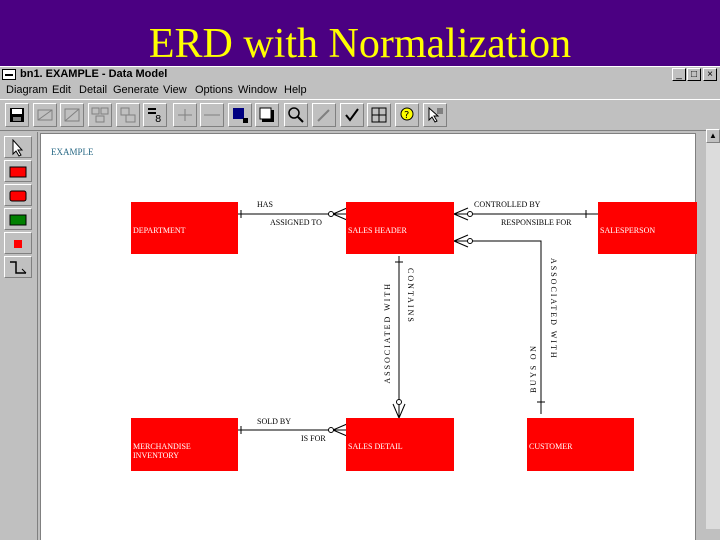 Image resolution: width=720 pixels, height=540 pixels. What do you see at coordinates (93, 90) in the screenshot?
I see `menu-detail: Detail` at bounding box center [93, 90].